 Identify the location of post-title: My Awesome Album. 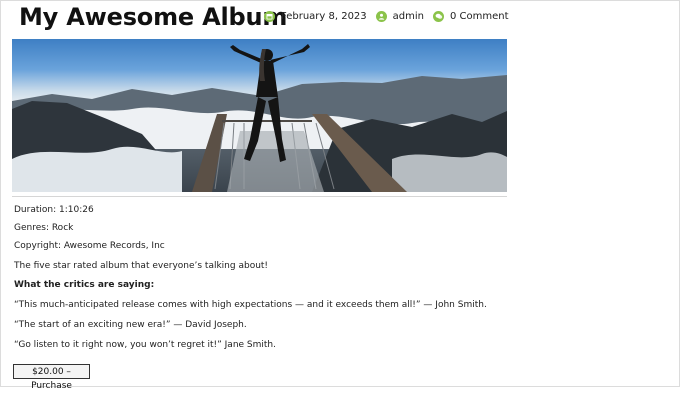
(153, 17).